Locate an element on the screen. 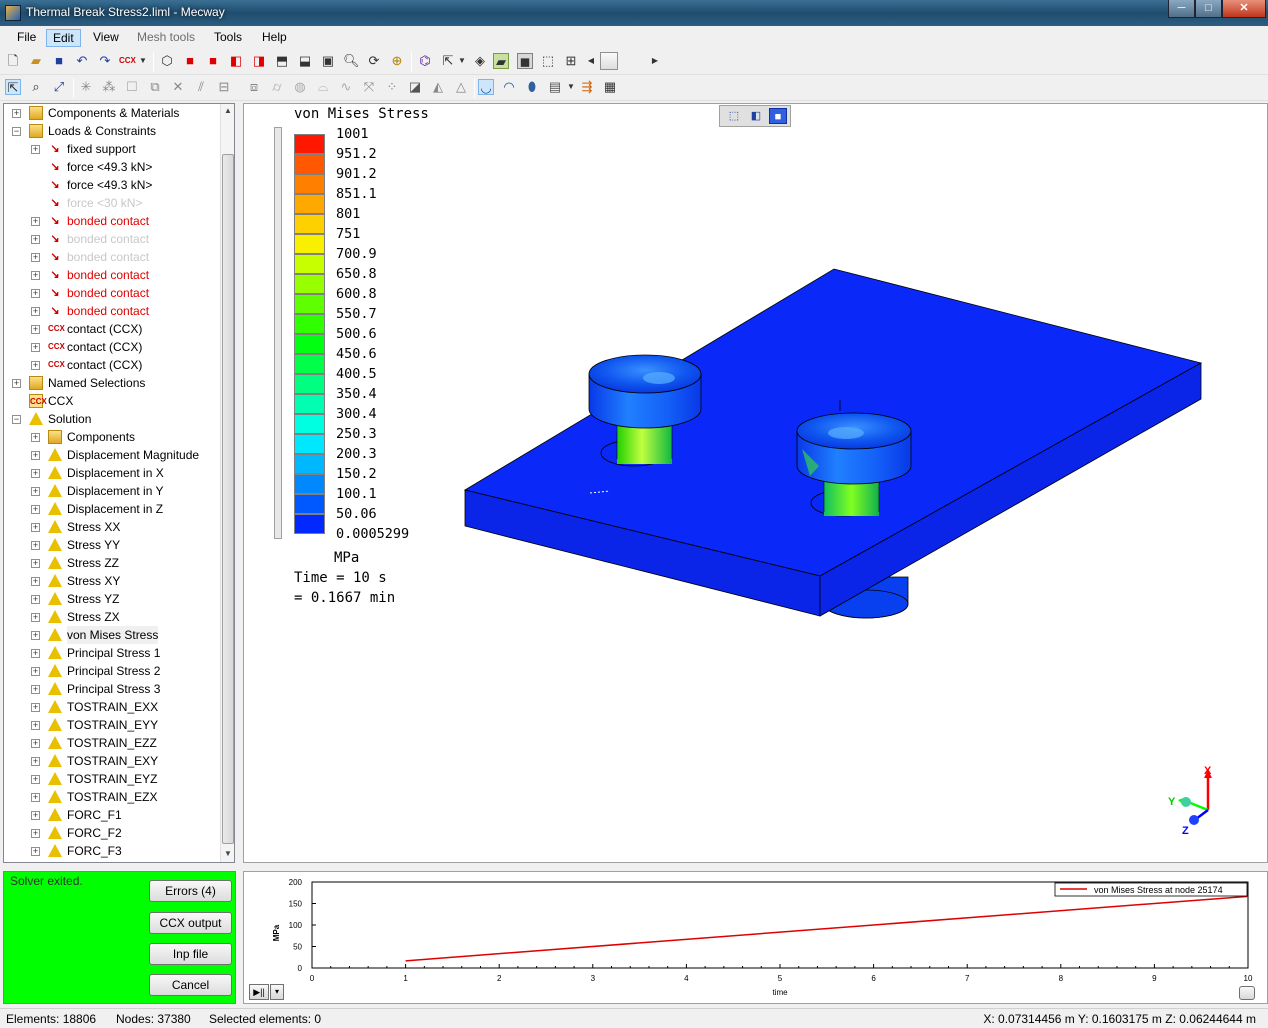  explode-icon: ✳ is located at coordinates (86, 87).